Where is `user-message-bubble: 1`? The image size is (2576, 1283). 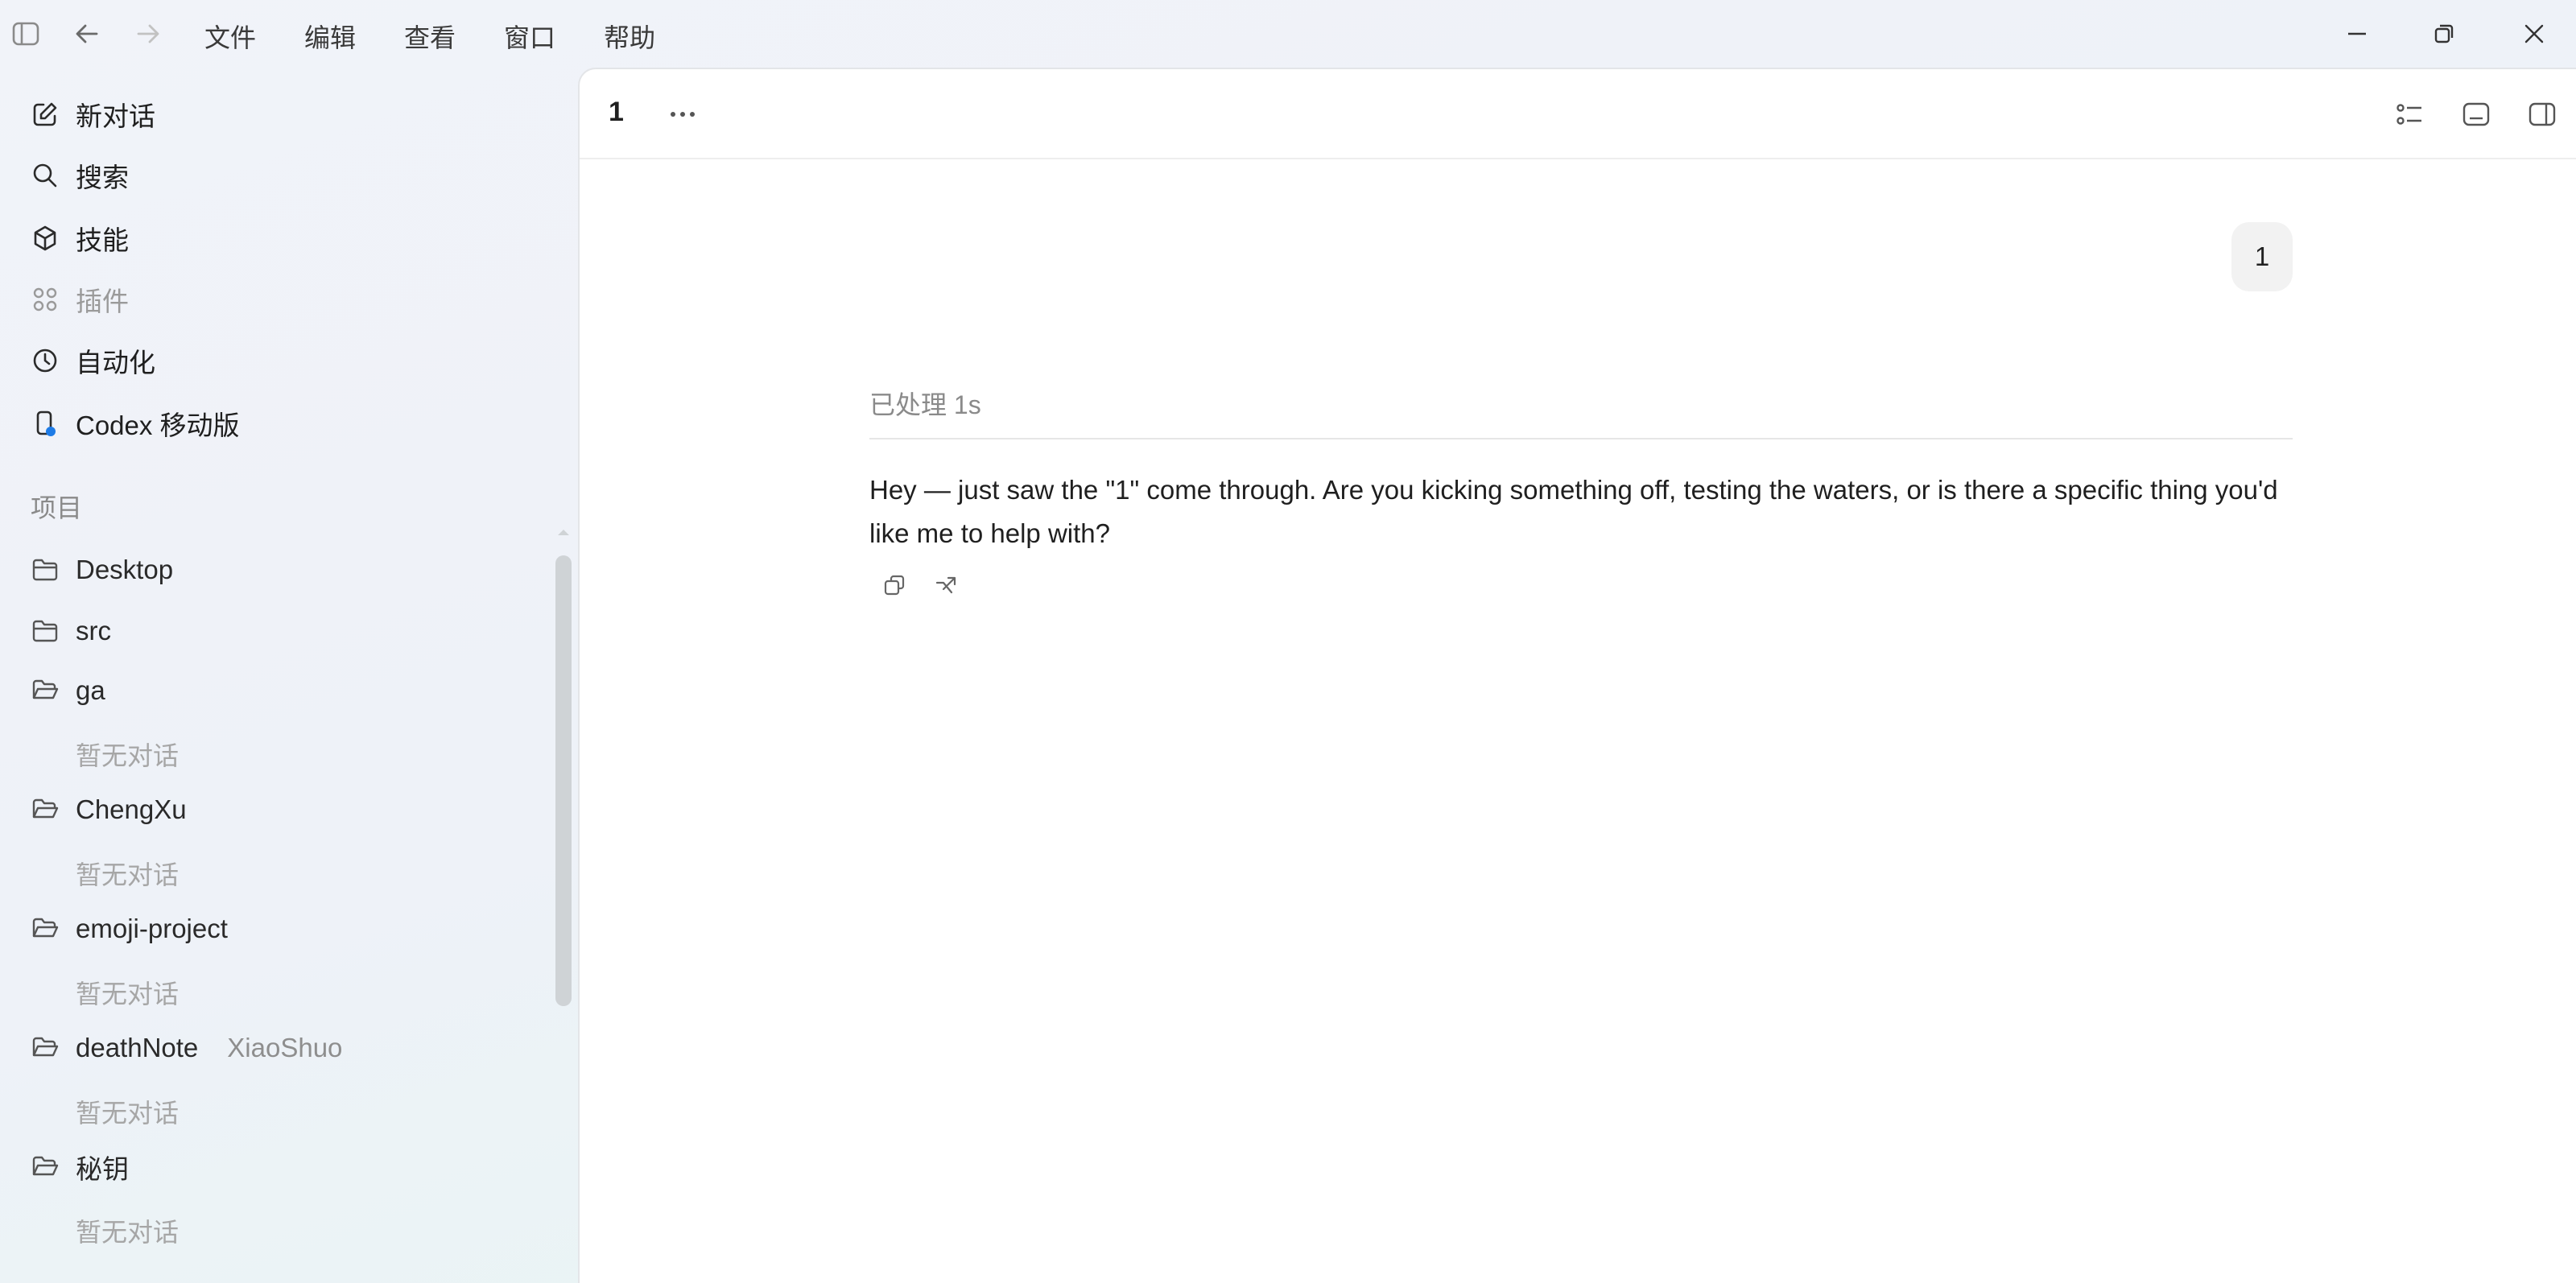 user-message-bubble: 1 is located at coordinates (2262, 256).